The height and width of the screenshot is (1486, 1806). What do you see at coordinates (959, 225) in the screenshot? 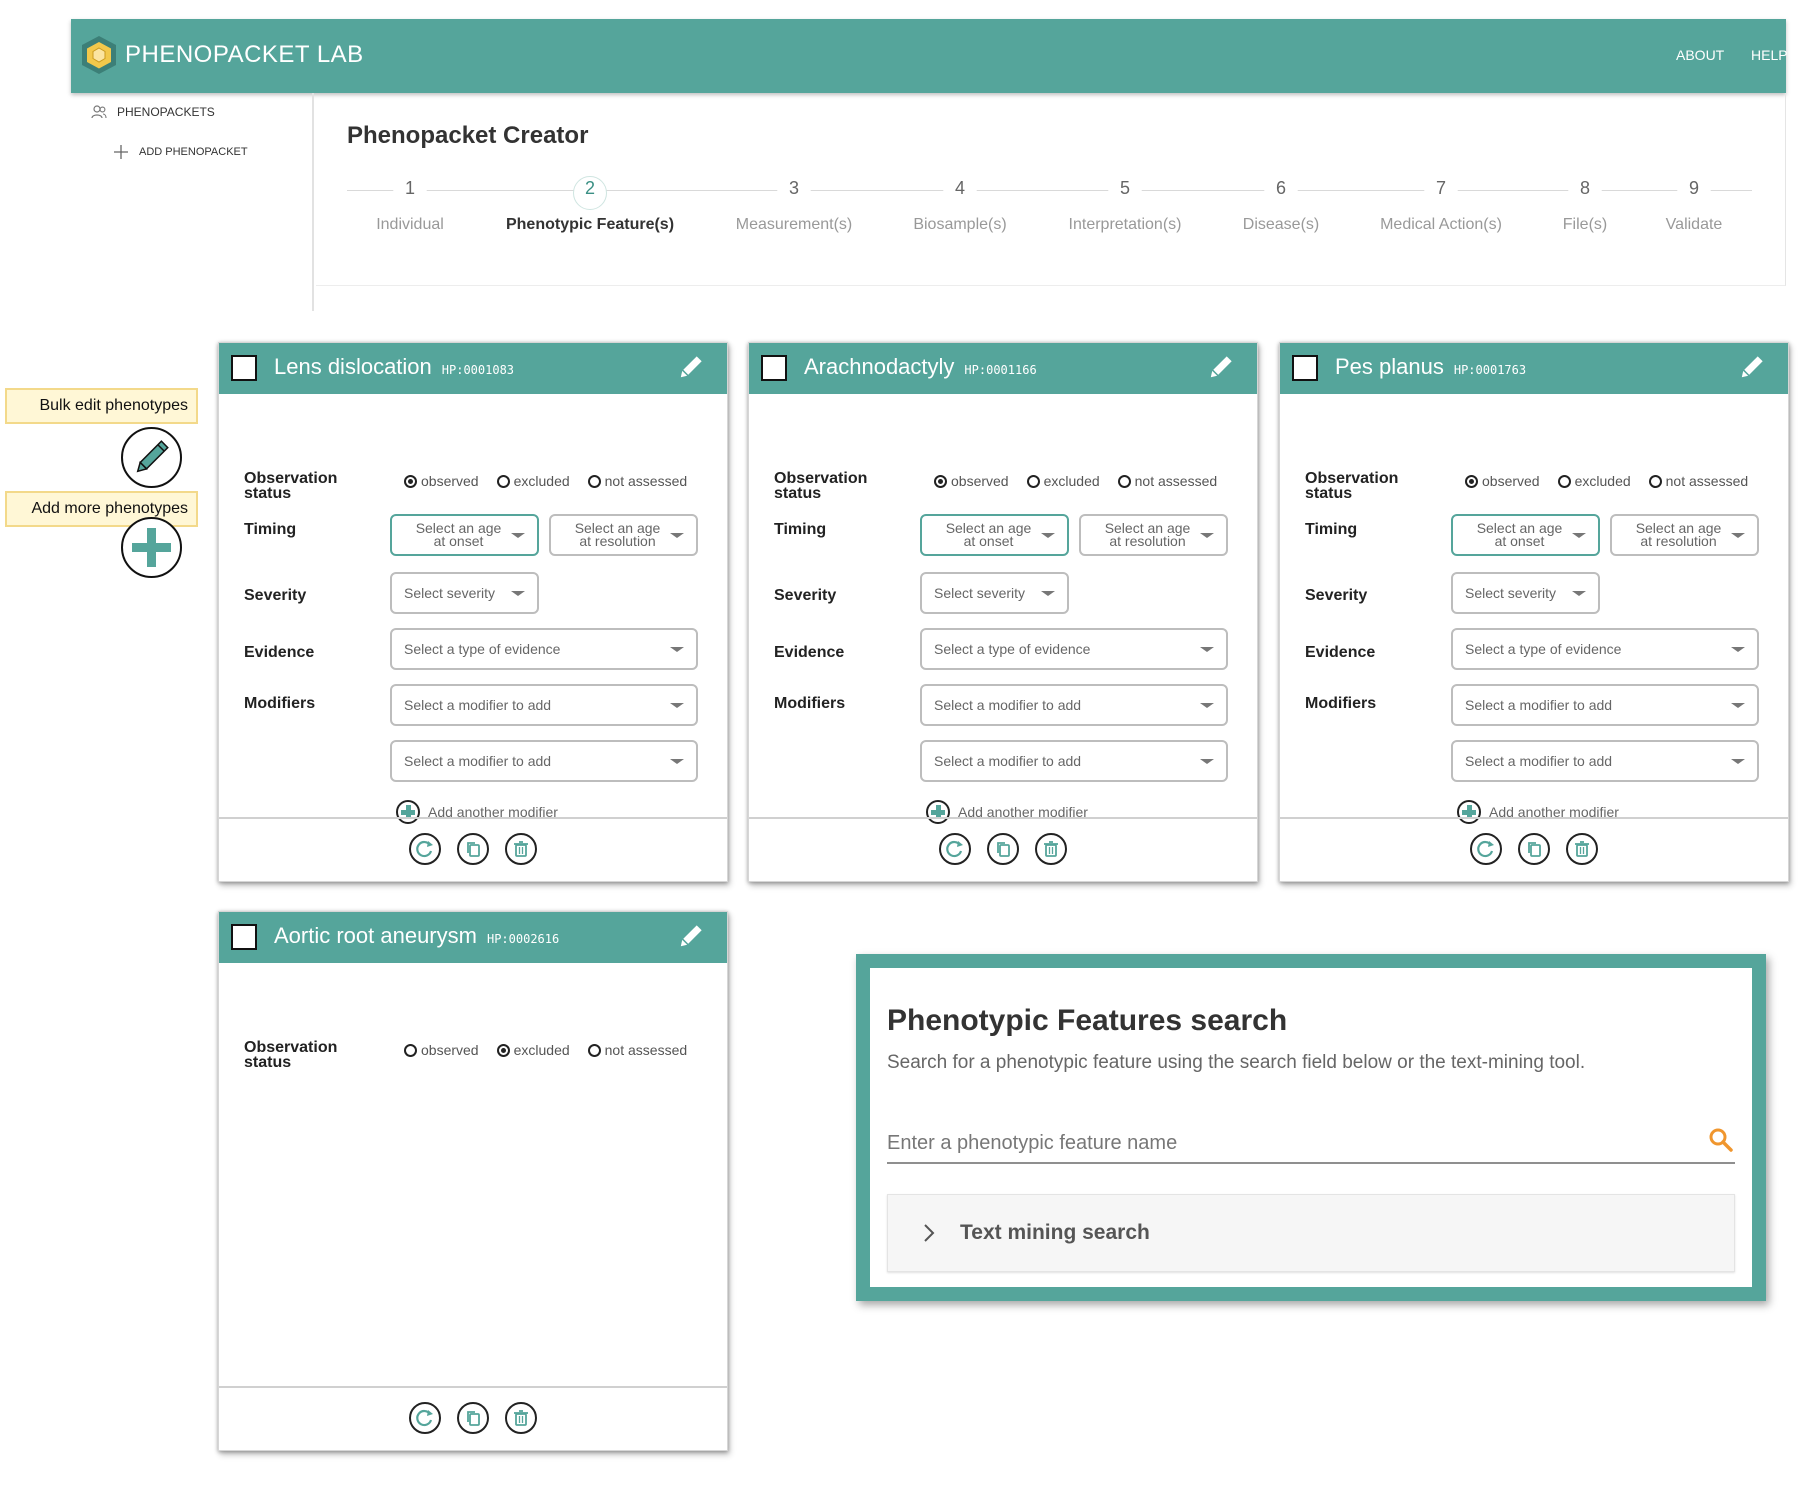
I see `step-4-label: Biosample(s)` at bounding box center [959, 225].